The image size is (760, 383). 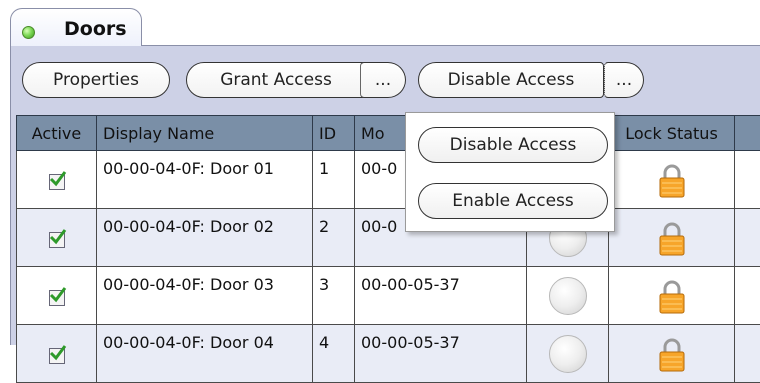 What do you see at coordinates (747, 133) in the screenshot?
I see `column-header-extra` at bounding box center [747, 133].